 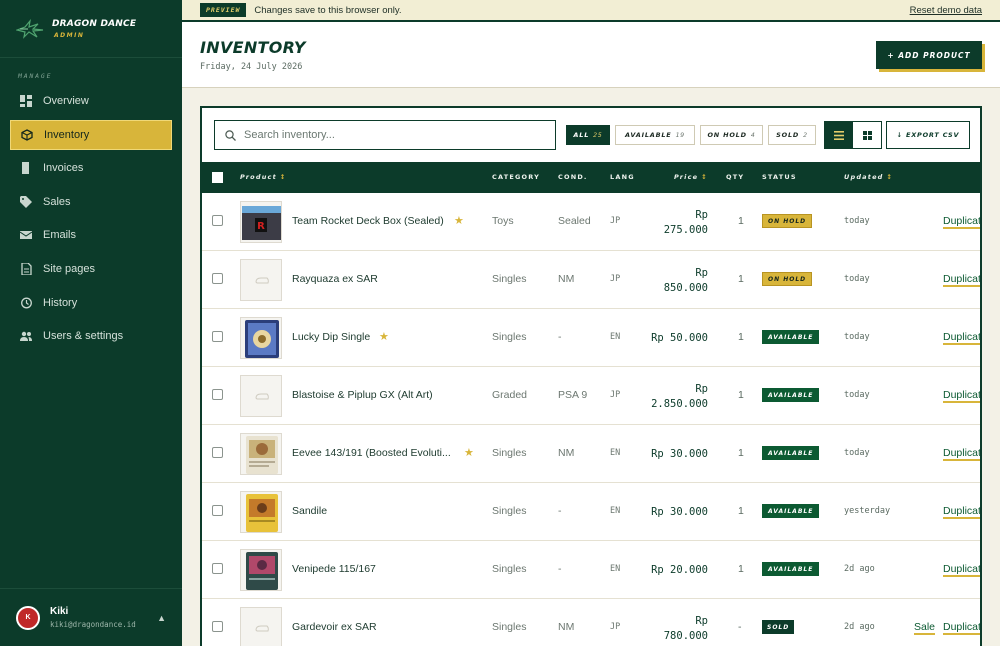 What do you see at coordinates (805, 135) in the screenshot?
I see `filter-count: 2` at bounding box center [805, 135].